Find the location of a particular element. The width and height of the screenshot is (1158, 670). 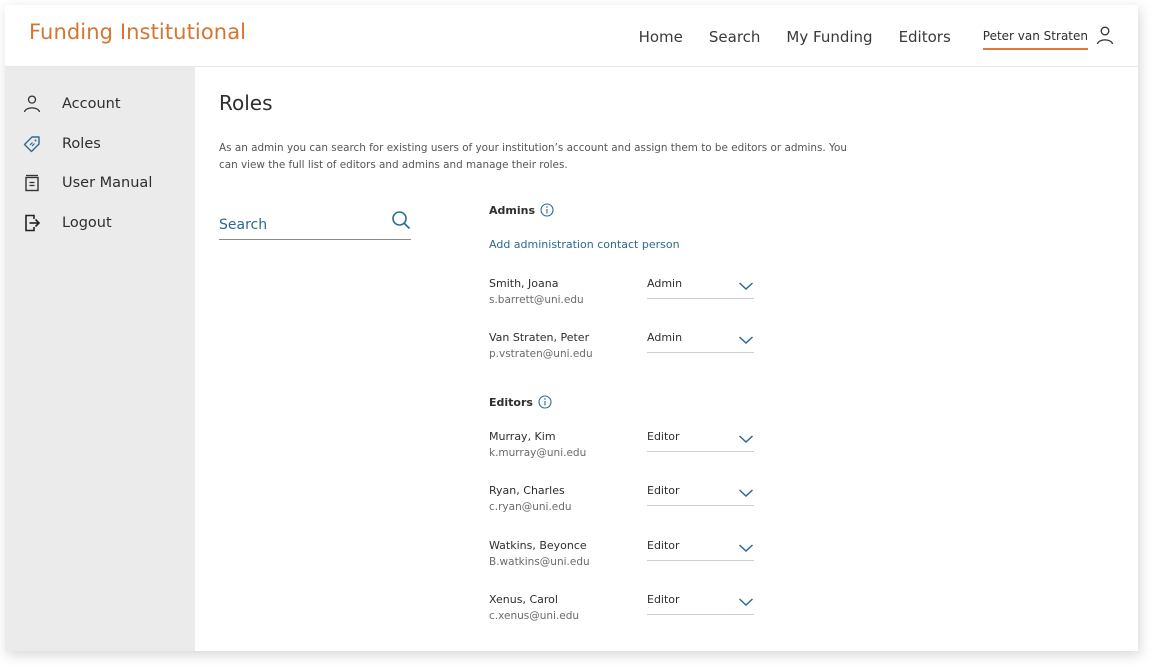

person-email: c.ryan@uni.edu is located at coordinates (530, 507).